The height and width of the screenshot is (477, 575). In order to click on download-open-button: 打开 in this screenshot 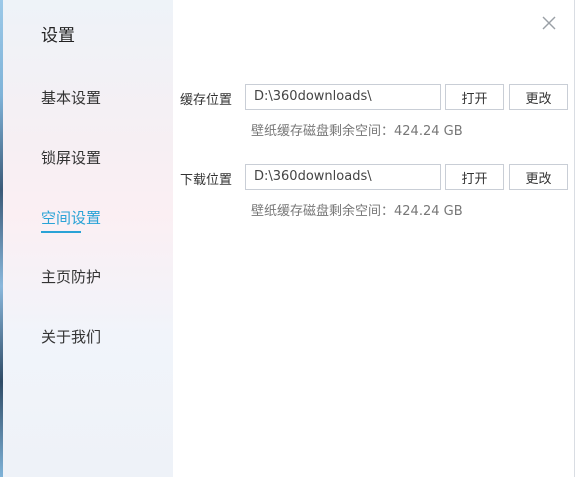, I will do `click(474, 177)`.